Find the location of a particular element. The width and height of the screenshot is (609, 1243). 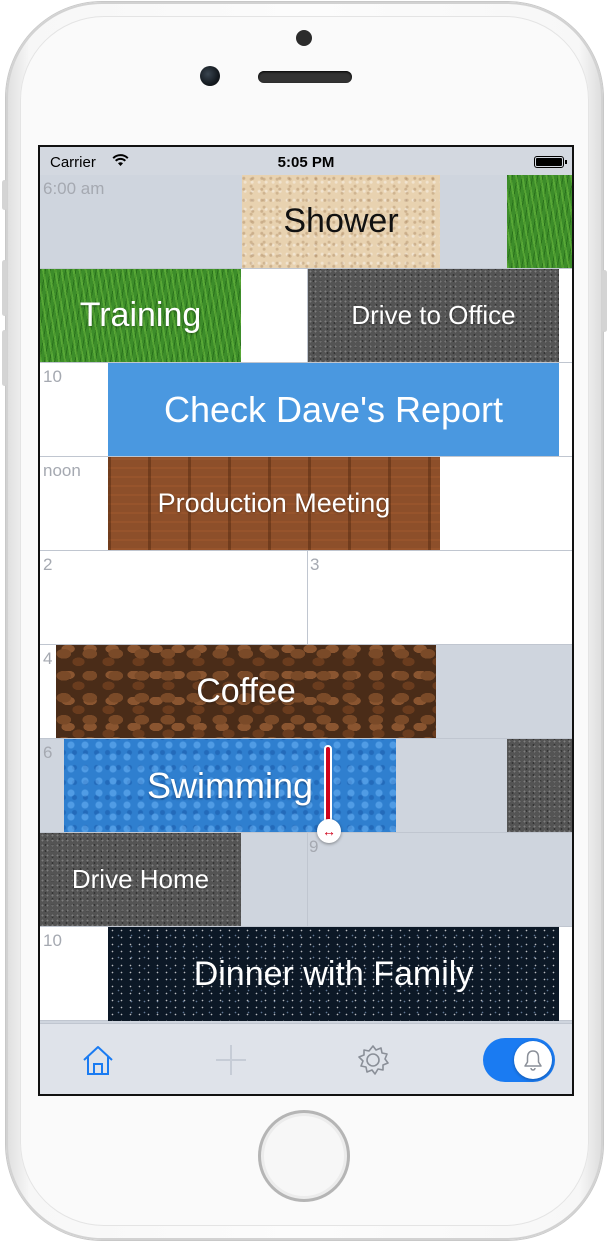

event-asphalt-block is located at coordinates (539, 785).